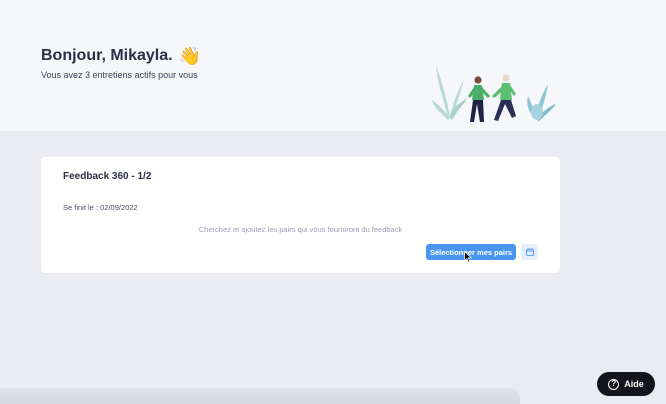 The width and height of the screenshot is (666, 404). Describe the element at coordinates (107, 55) in the screenshot. I see `greeting-text: Bonjour, Mikayla.` at that location.